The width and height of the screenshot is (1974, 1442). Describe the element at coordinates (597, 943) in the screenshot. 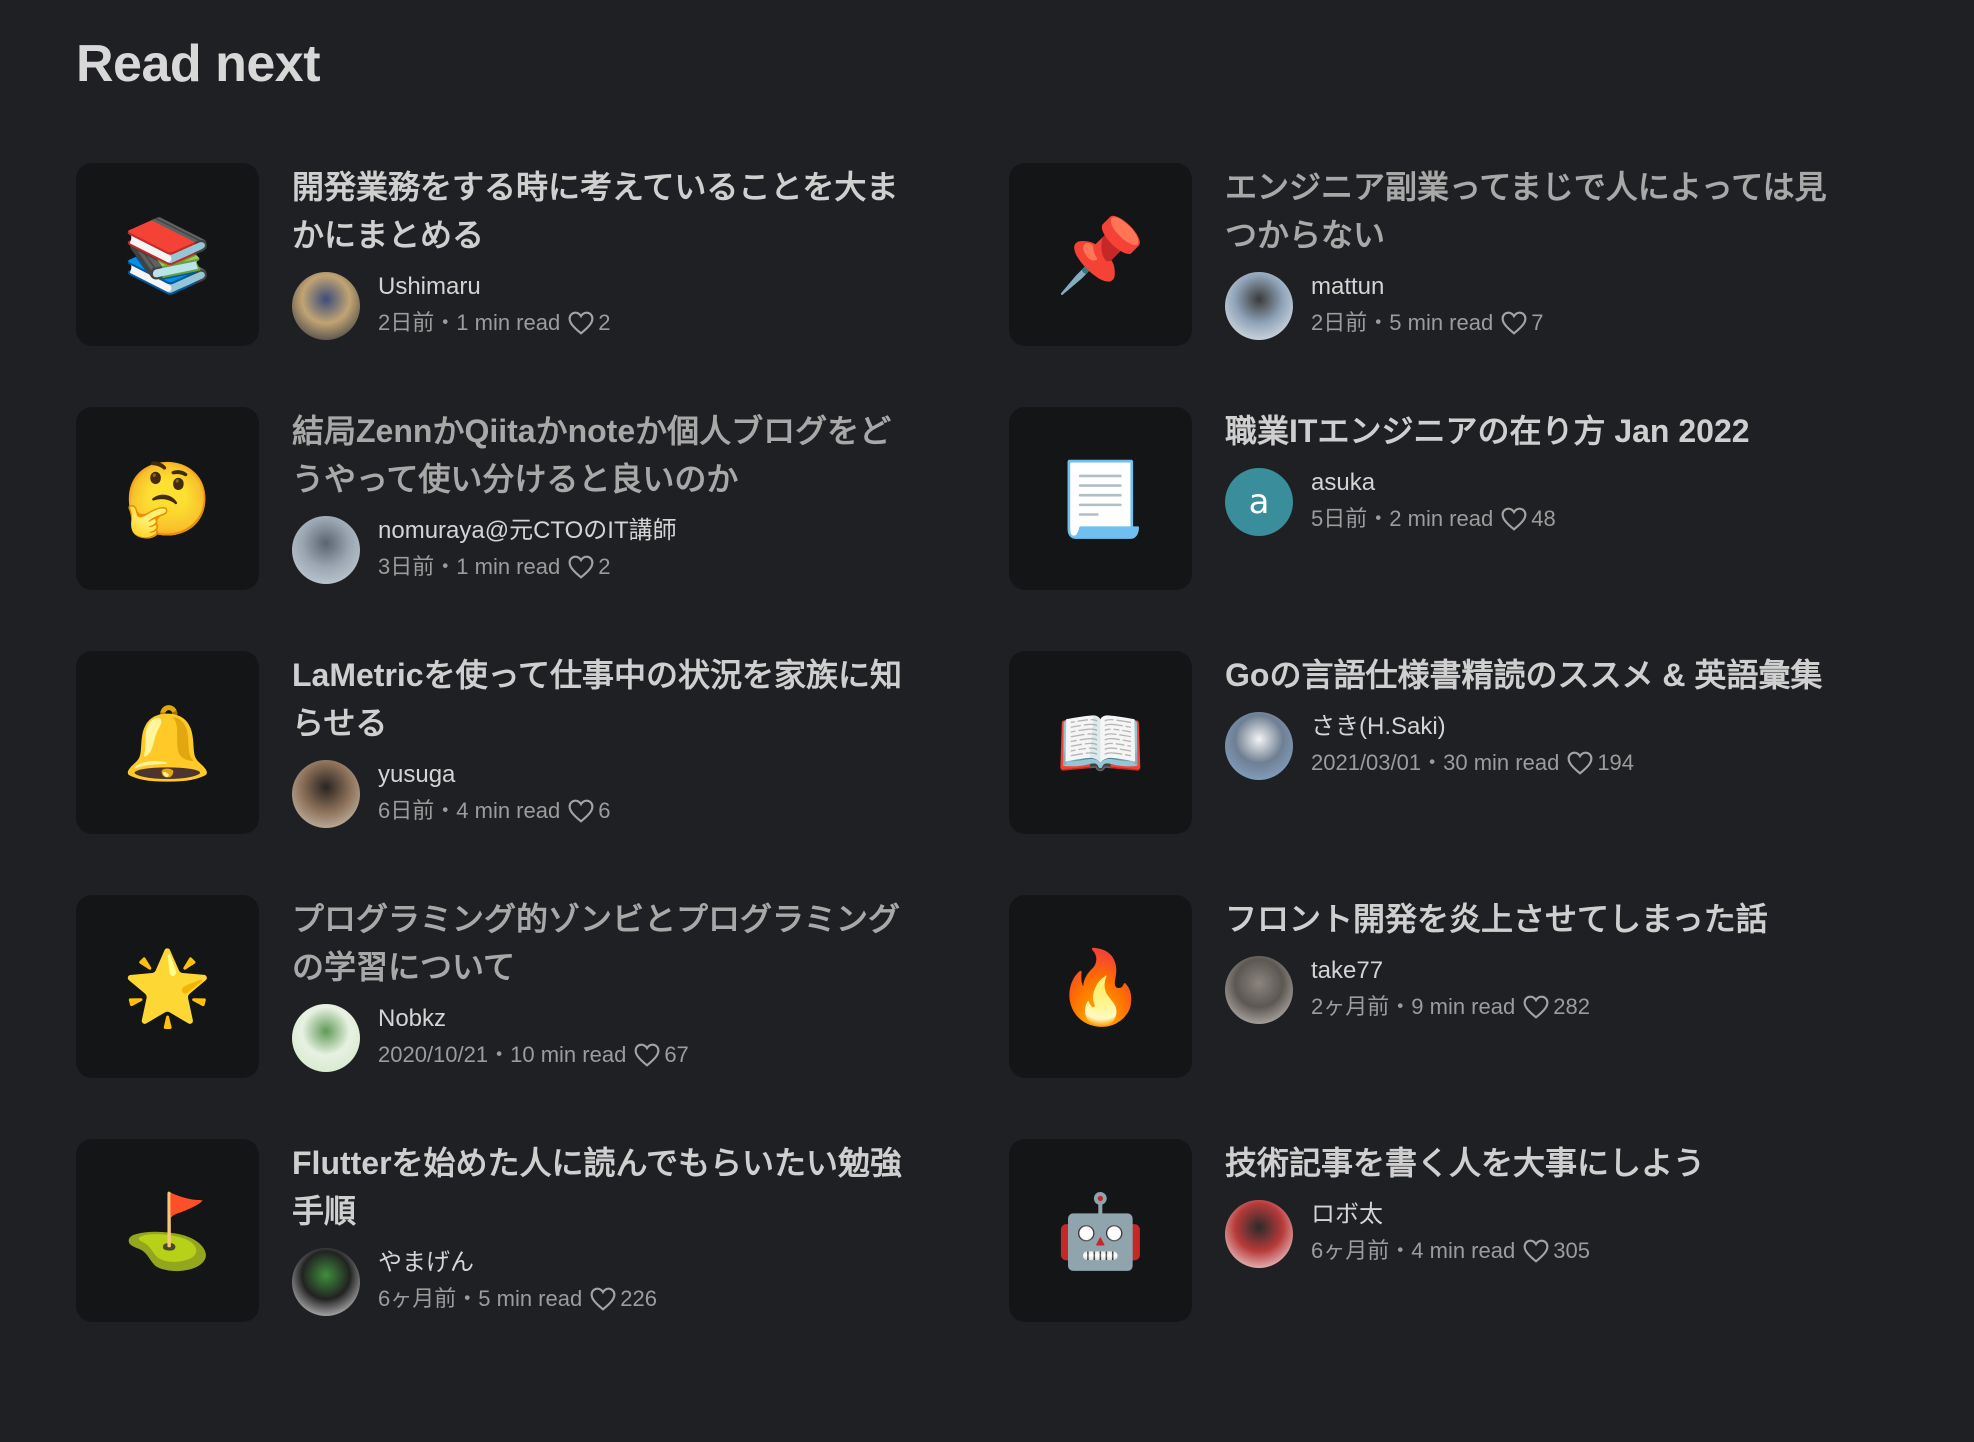

I see `article-title: プログラミング的ゾンビとプログラミングの学習について` at that location.